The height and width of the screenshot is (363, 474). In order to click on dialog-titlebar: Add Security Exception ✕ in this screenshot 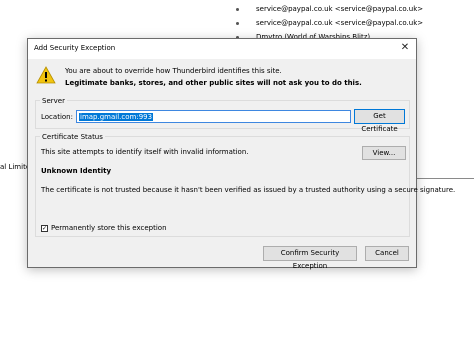, I will do `click(222, 49)`.